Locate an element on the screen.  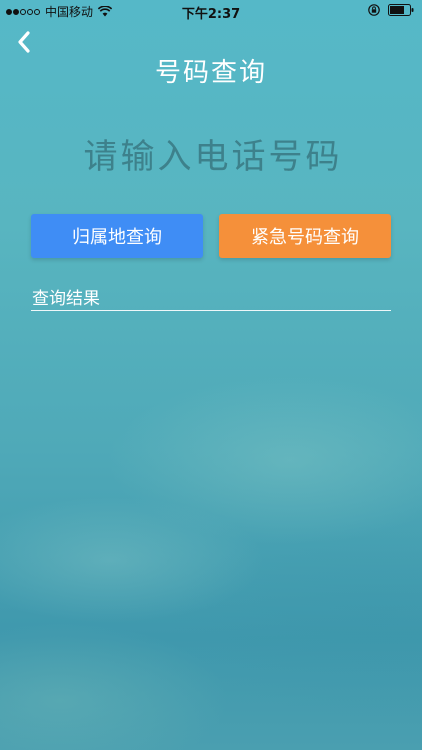
status-time: 下午2:37 is located at coordinates (211, 14).